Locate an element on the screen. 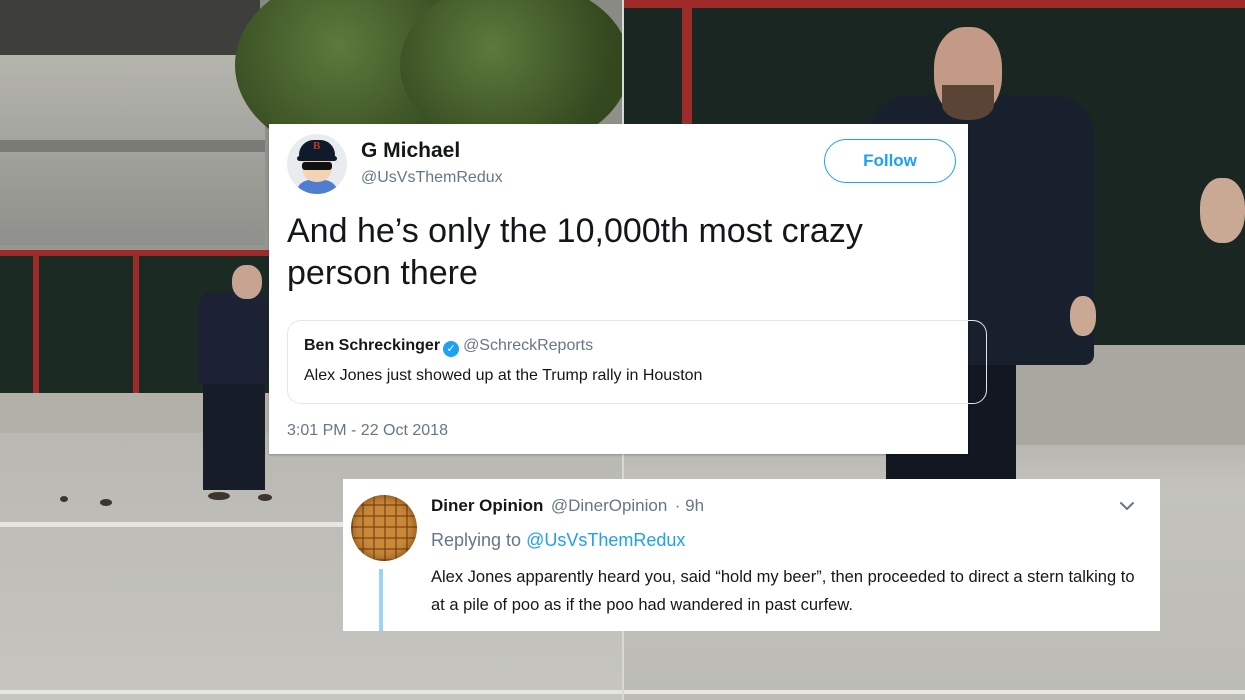  quoted-author-handle: @SchreckReports is located at coordinates (528, 345).